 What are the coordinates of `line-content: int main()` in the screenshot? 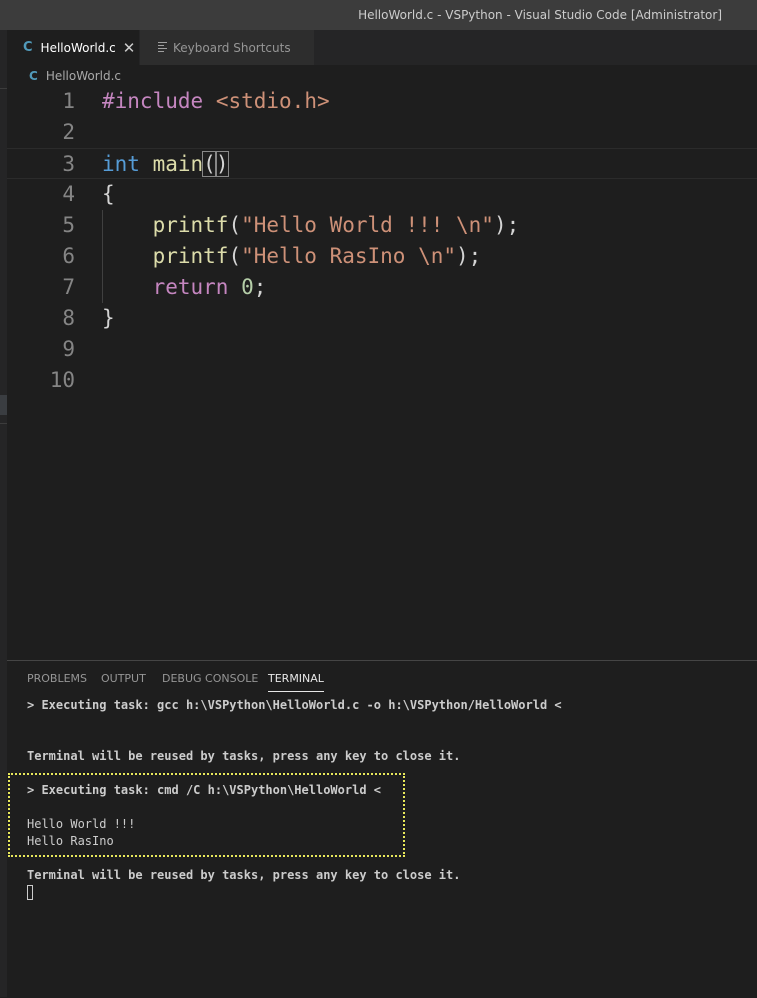 It's located at (166, 164).